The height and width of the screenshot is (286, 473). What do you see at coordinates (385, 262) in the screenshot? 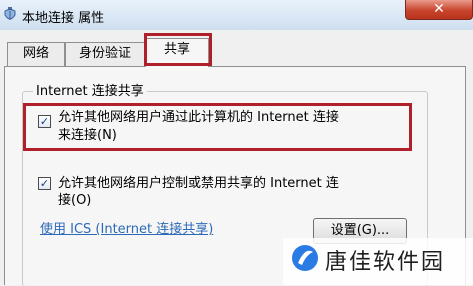
I see `watermark-text: 唐佳软件园` at bounding box center [385, 262].